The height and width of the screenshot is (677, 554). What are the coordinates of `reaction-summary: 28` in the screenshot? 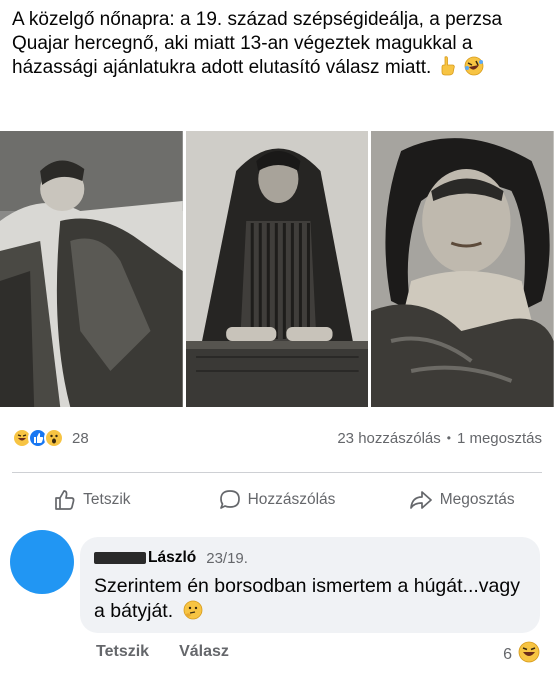 It's located at (50, 438).